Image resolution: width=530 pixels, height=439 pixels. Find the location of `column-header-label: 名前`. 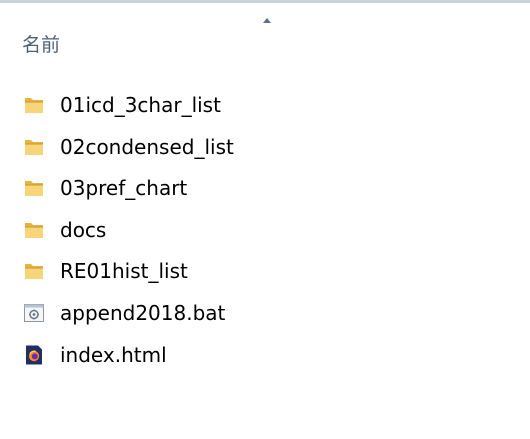

column-header-label: 名前 is located at coordinates (41, 45).